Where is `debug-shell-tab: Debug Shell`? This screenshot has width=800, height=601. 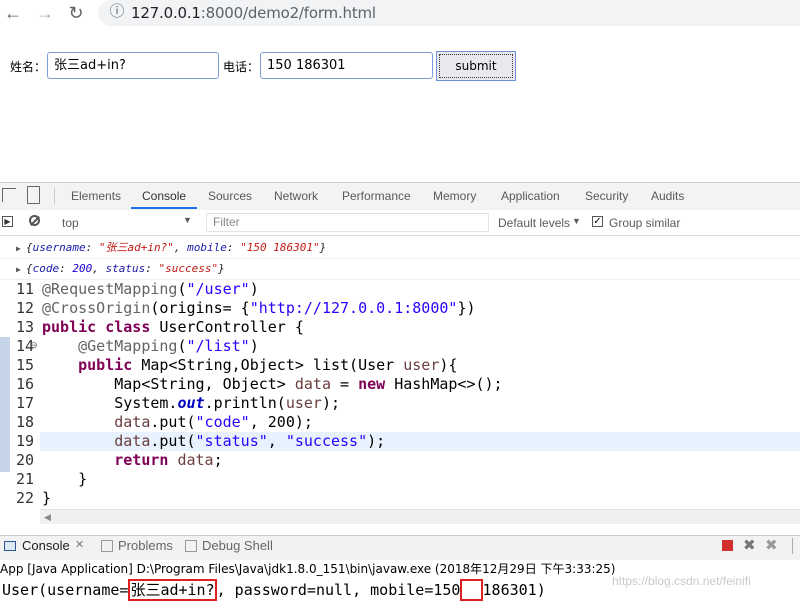
debug-shell-tab: Debug Shell is located at coordinates (237, 545).